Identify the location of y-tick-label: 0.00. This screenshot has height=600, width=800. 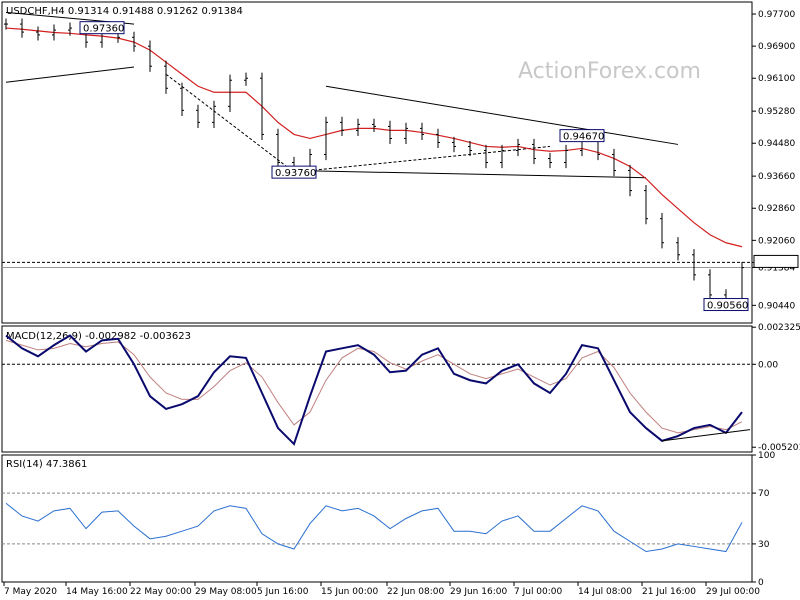
(768, 365).